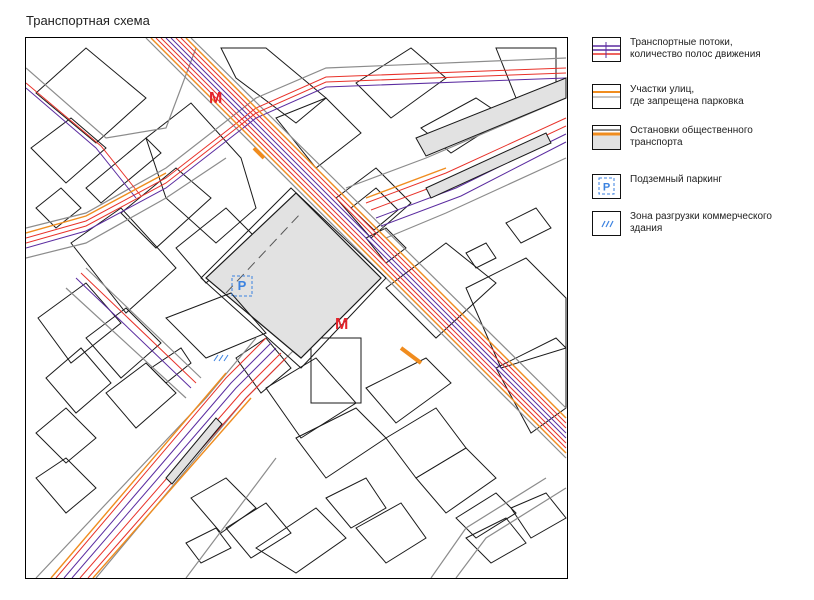 The height and width of the screenshot is (600, 814). Describe the element at coordinates (88, 20) in the screenshot. I see `page-title: Транспортная схема` at that location.